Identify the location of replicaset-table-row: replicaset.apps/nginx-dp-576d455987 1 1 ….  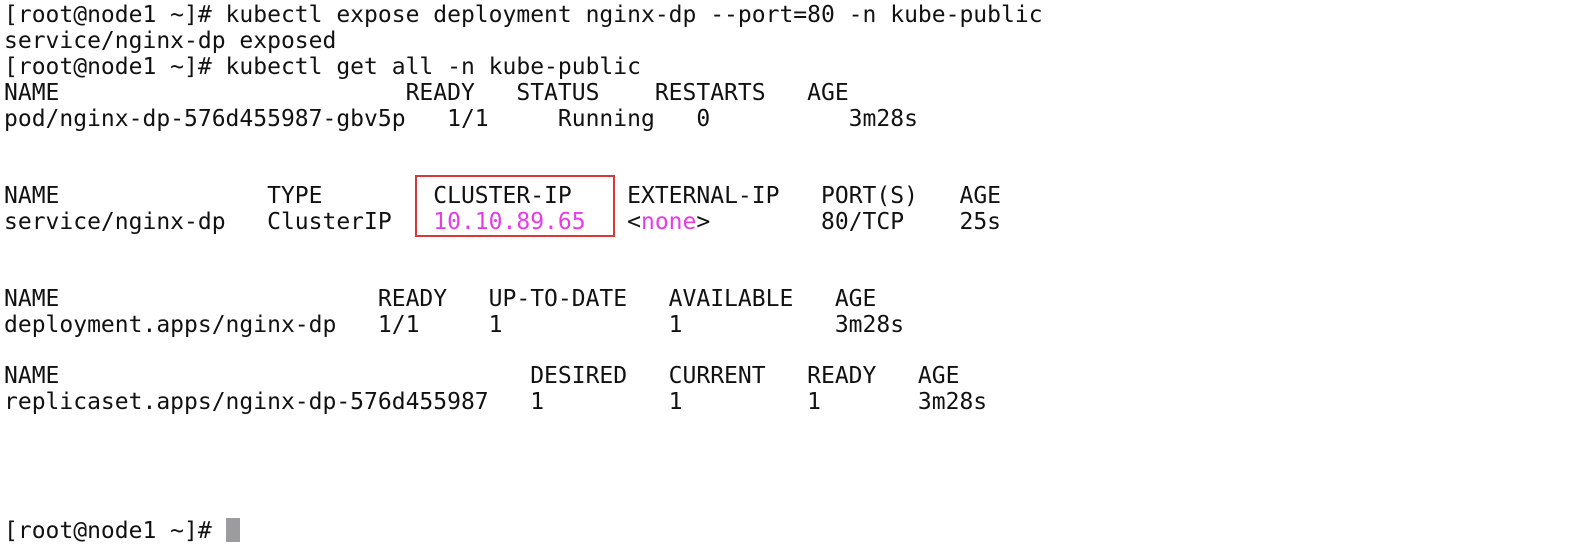
(496, 402).